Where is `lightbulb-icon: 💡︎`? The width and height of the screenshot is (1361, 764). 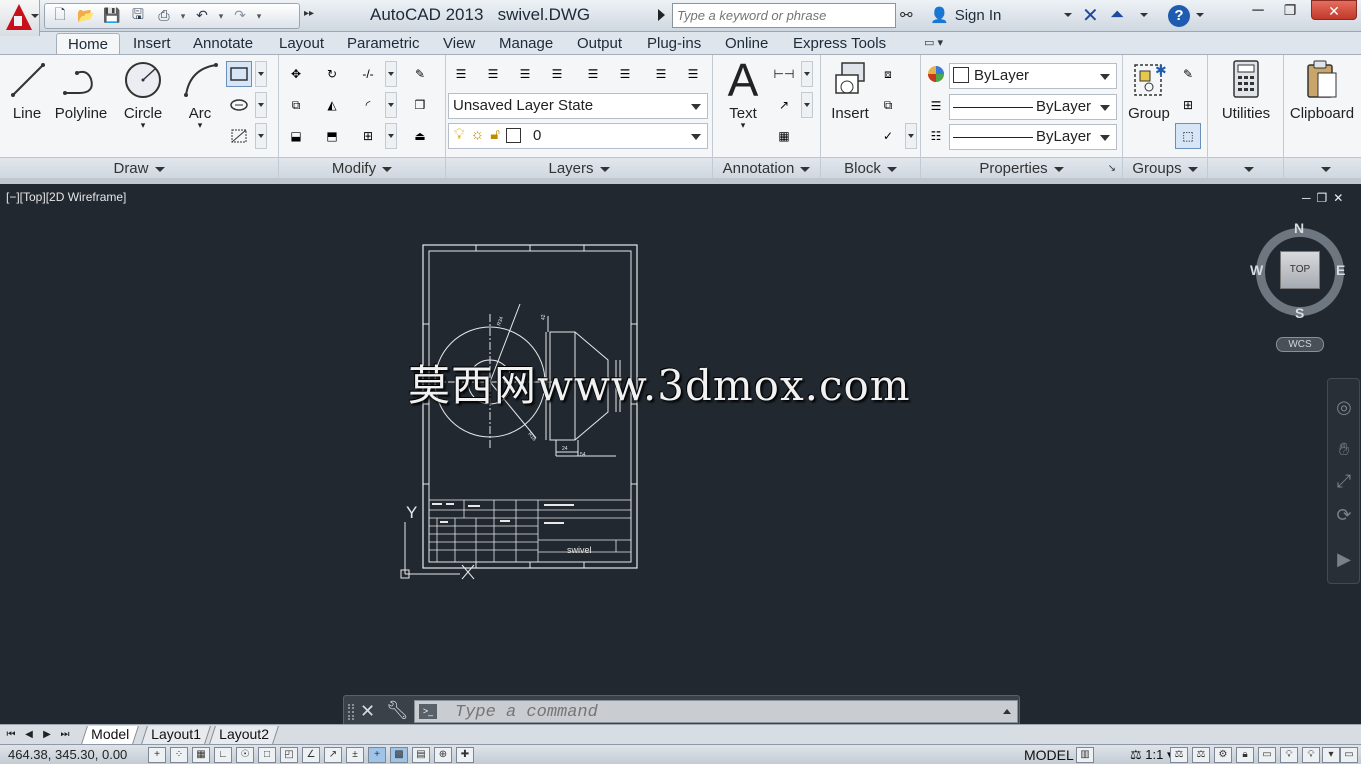 lightbulb-icon: 💡︎ is located at coordinates (1311, 755).